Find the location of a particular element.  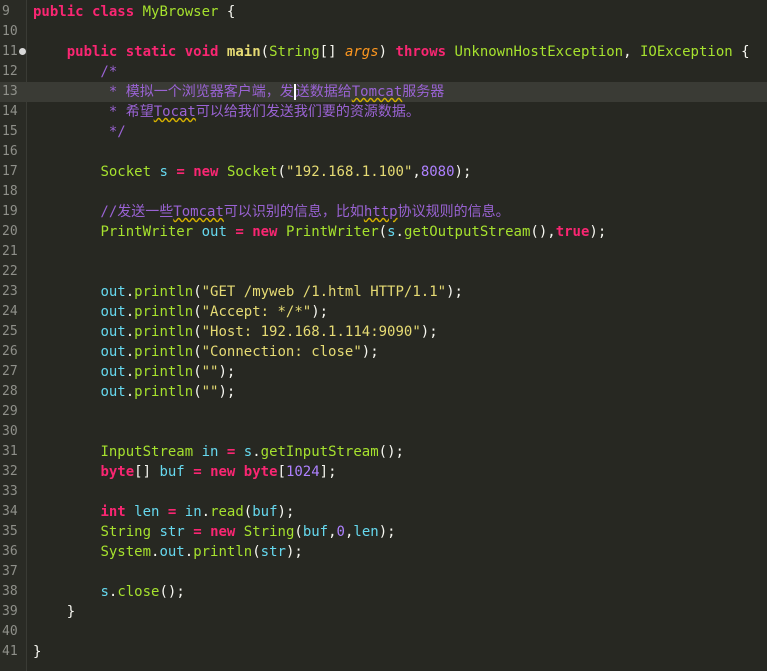

line-number: 38 is located at coordinates (10, 591).